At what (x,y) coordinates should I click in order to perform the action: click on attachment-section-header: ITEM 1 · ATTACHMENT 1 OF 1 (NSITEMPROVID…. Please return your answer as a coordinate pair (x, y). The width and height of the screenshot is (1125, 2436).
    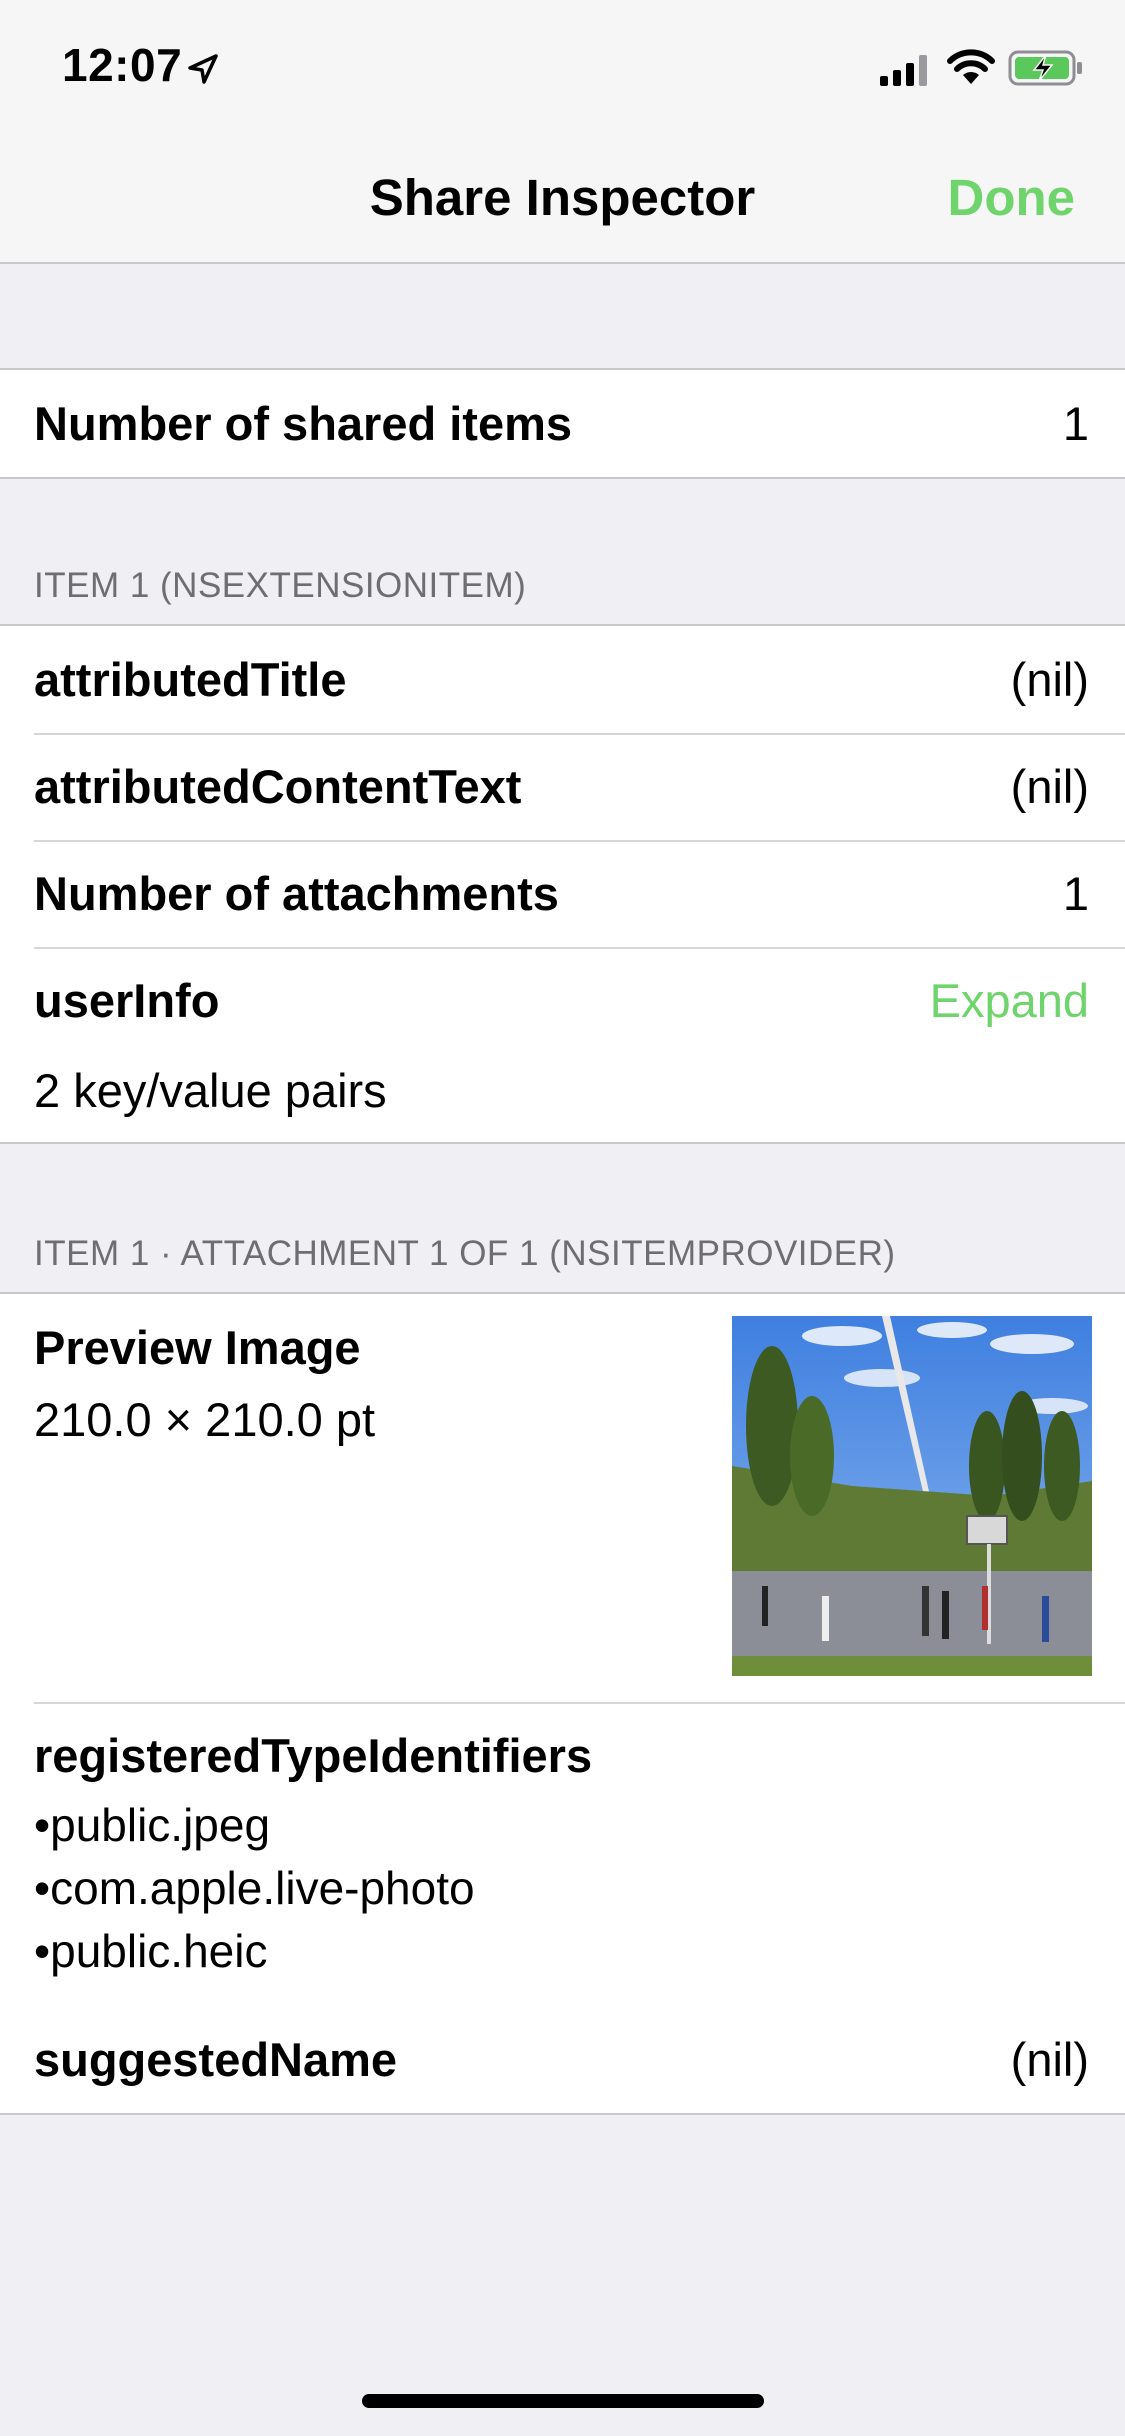
    Looking at the image, I should click on (465, 1253).